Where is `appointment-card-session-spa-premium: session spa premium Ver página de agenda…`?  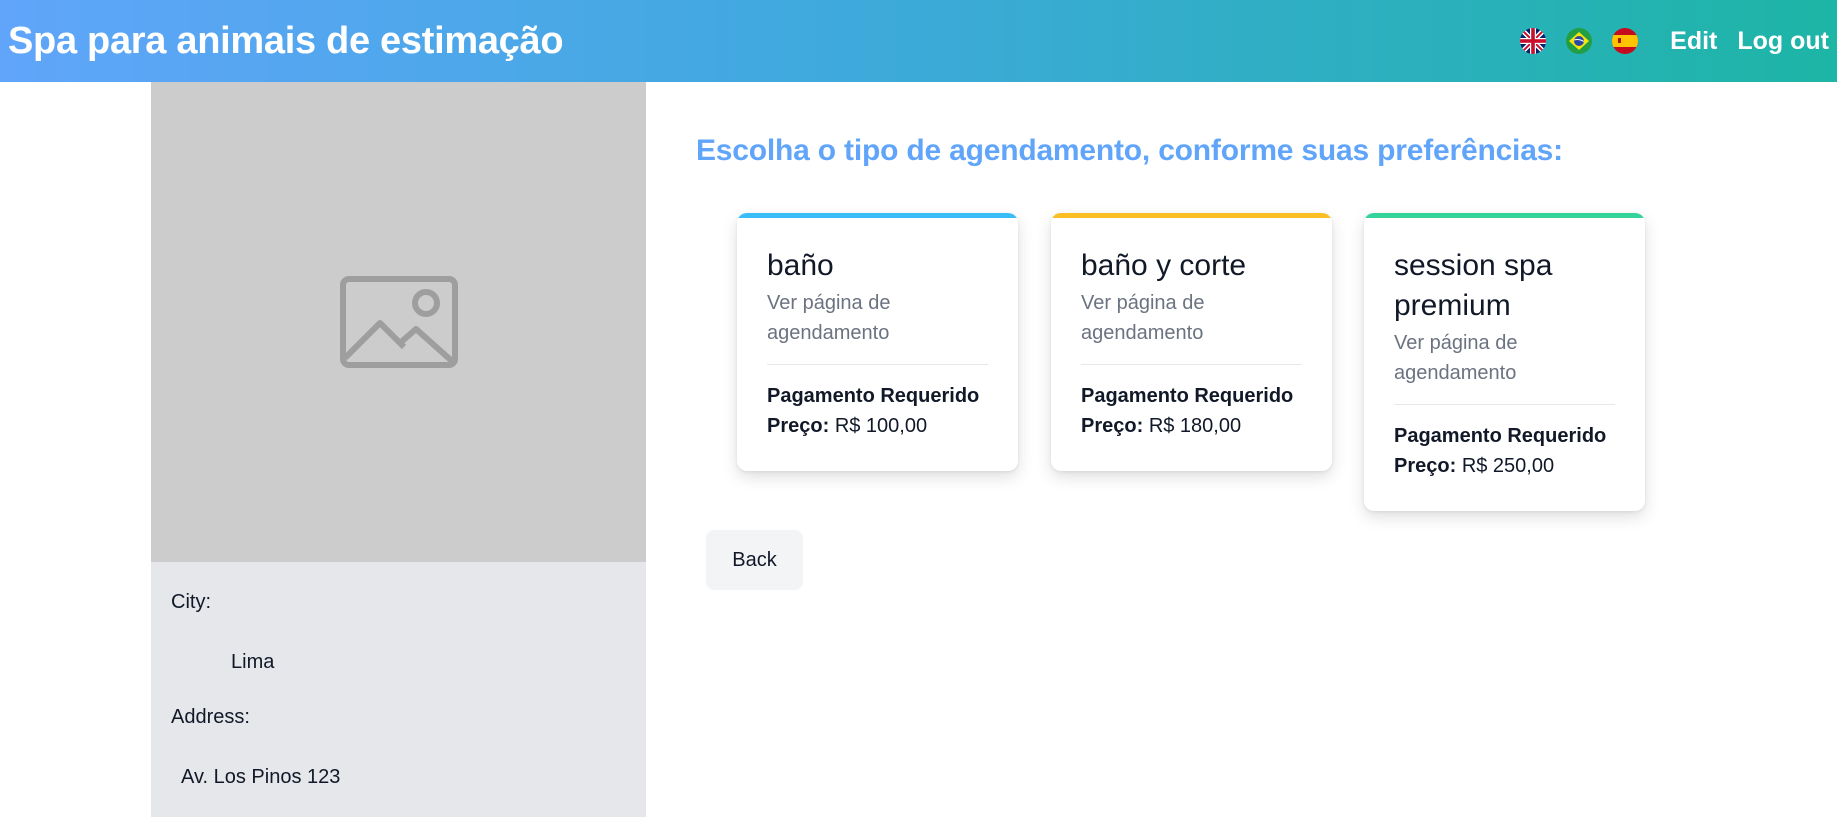
appointment-card-session-spa-premium: session spa premium Ver página de agenda… is located at coordinates (1504, 362).